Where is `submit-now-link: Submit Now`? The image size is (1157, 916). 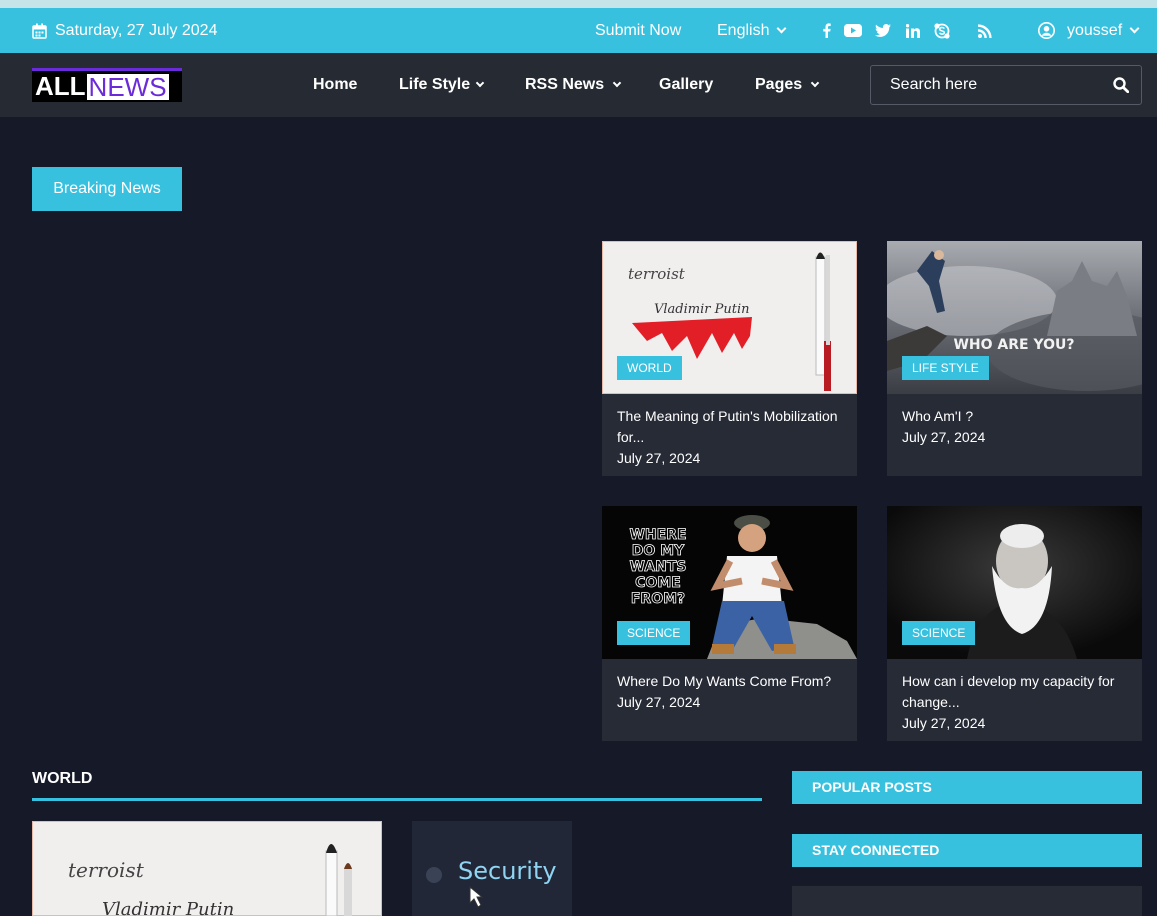 submit-now-link: Submit Now is located at coordinates (638, 30).